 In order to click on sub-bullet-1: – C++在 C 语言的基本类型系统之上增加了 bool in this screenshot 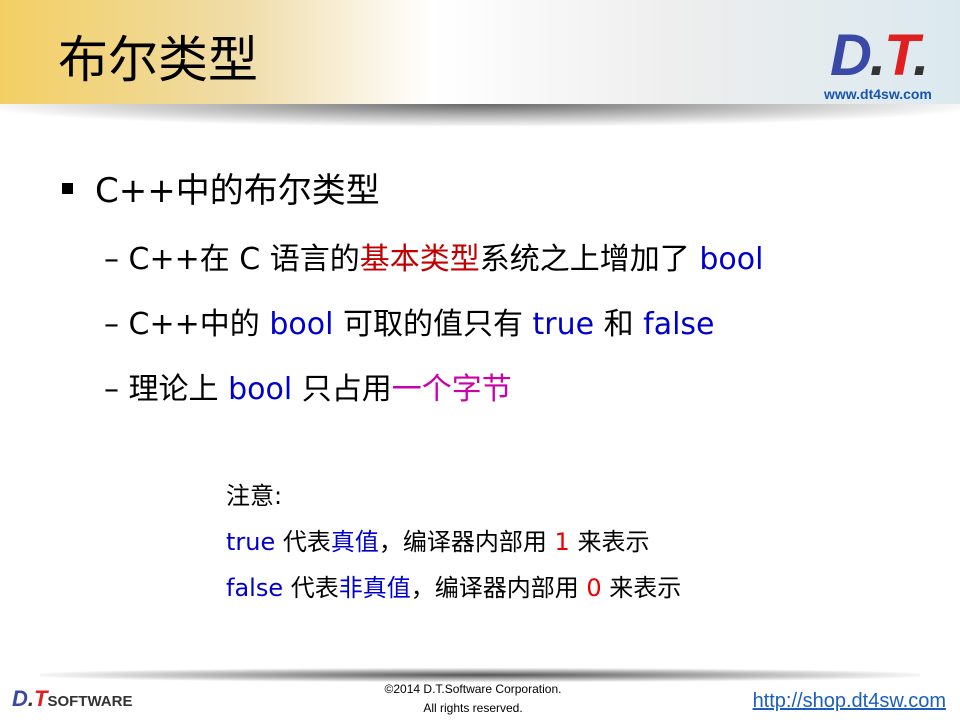, I will do `click(434, 259)`.